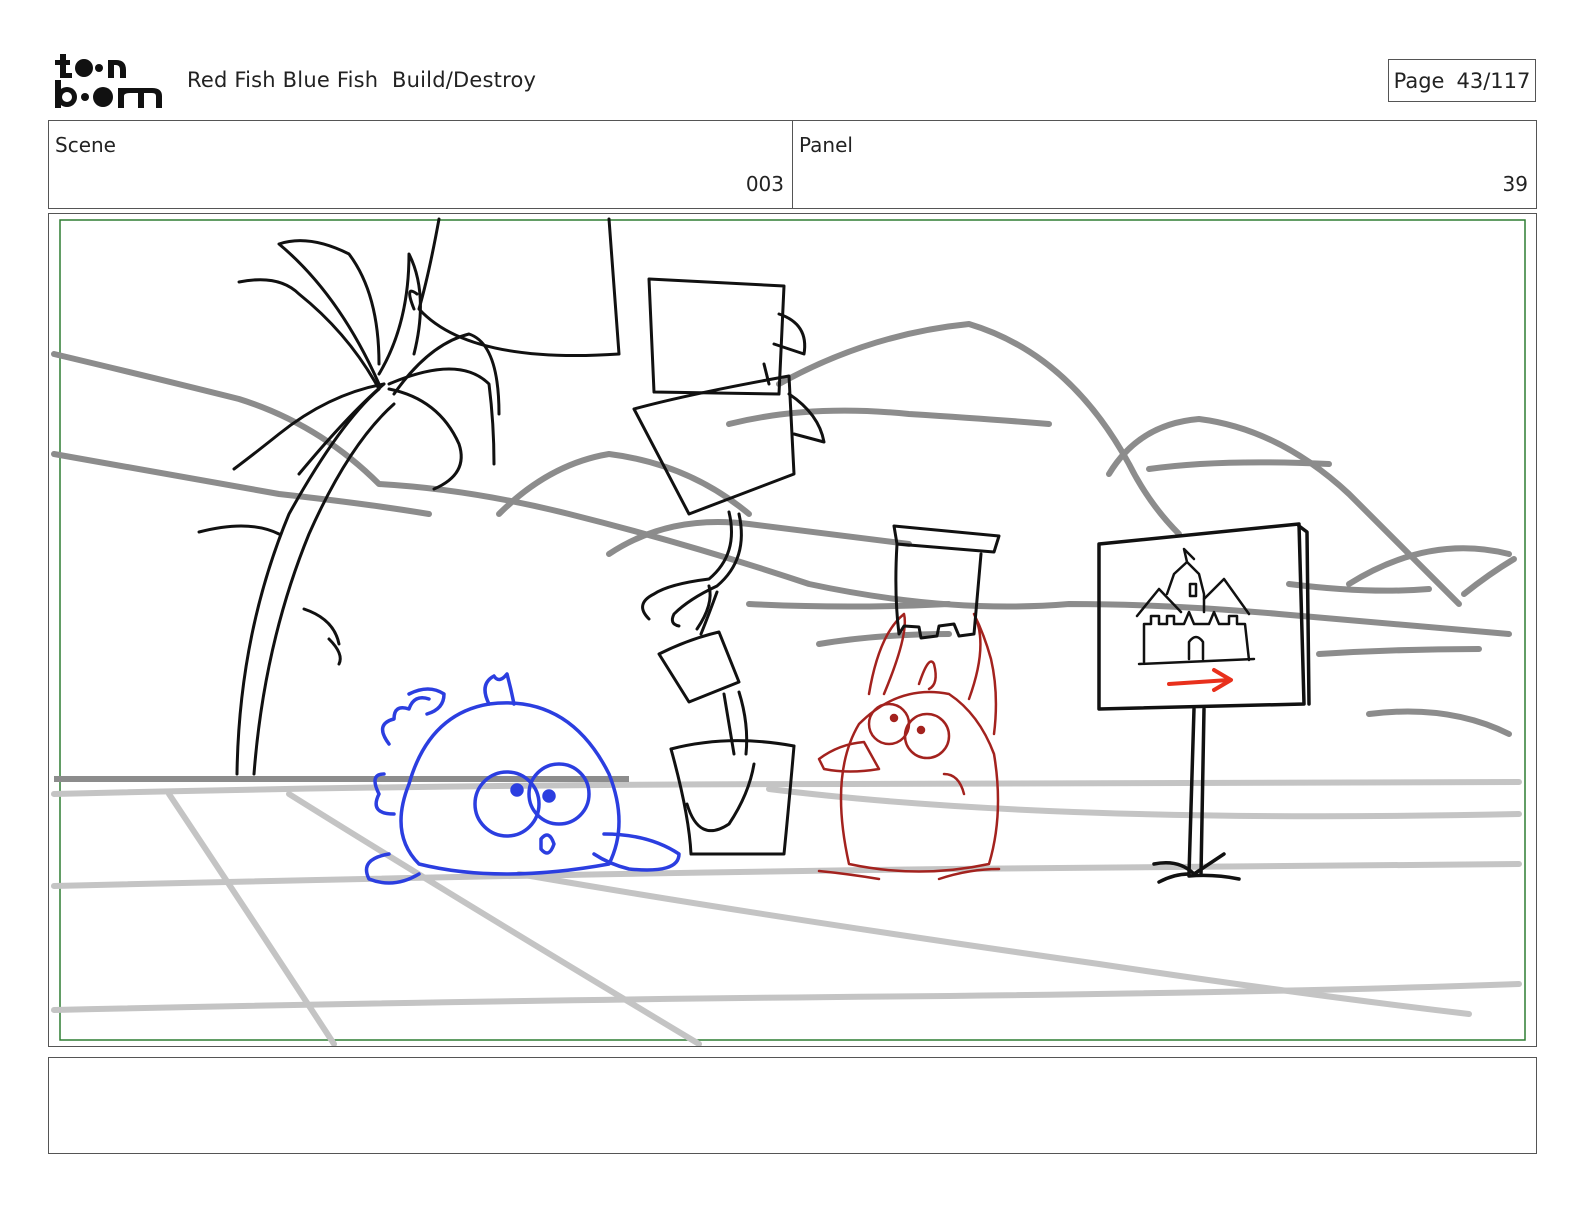 This screenshot has width=1584, height=1224. I want to click on stacked-buckets, so click(729, 396).